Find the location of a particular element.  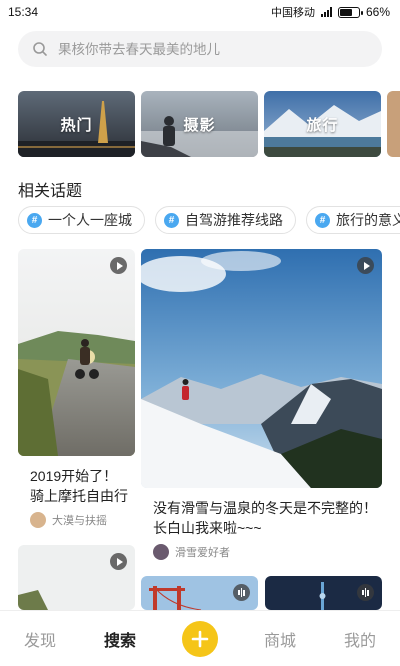

status-indicators: 中国移动 66% is located at coordinates (330, 12).